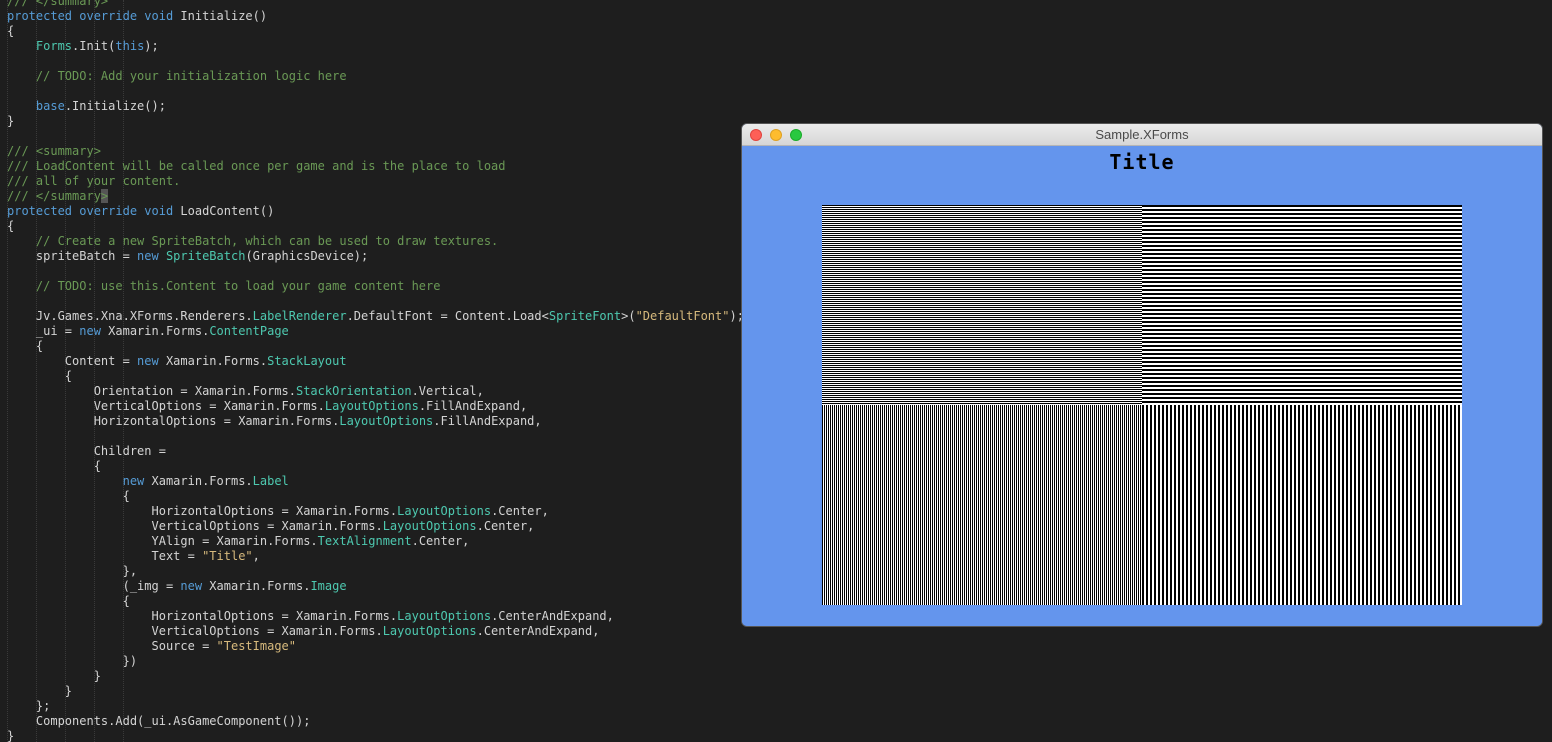  I want to click on test-pattern-fine-vertical, so click(982, 505).